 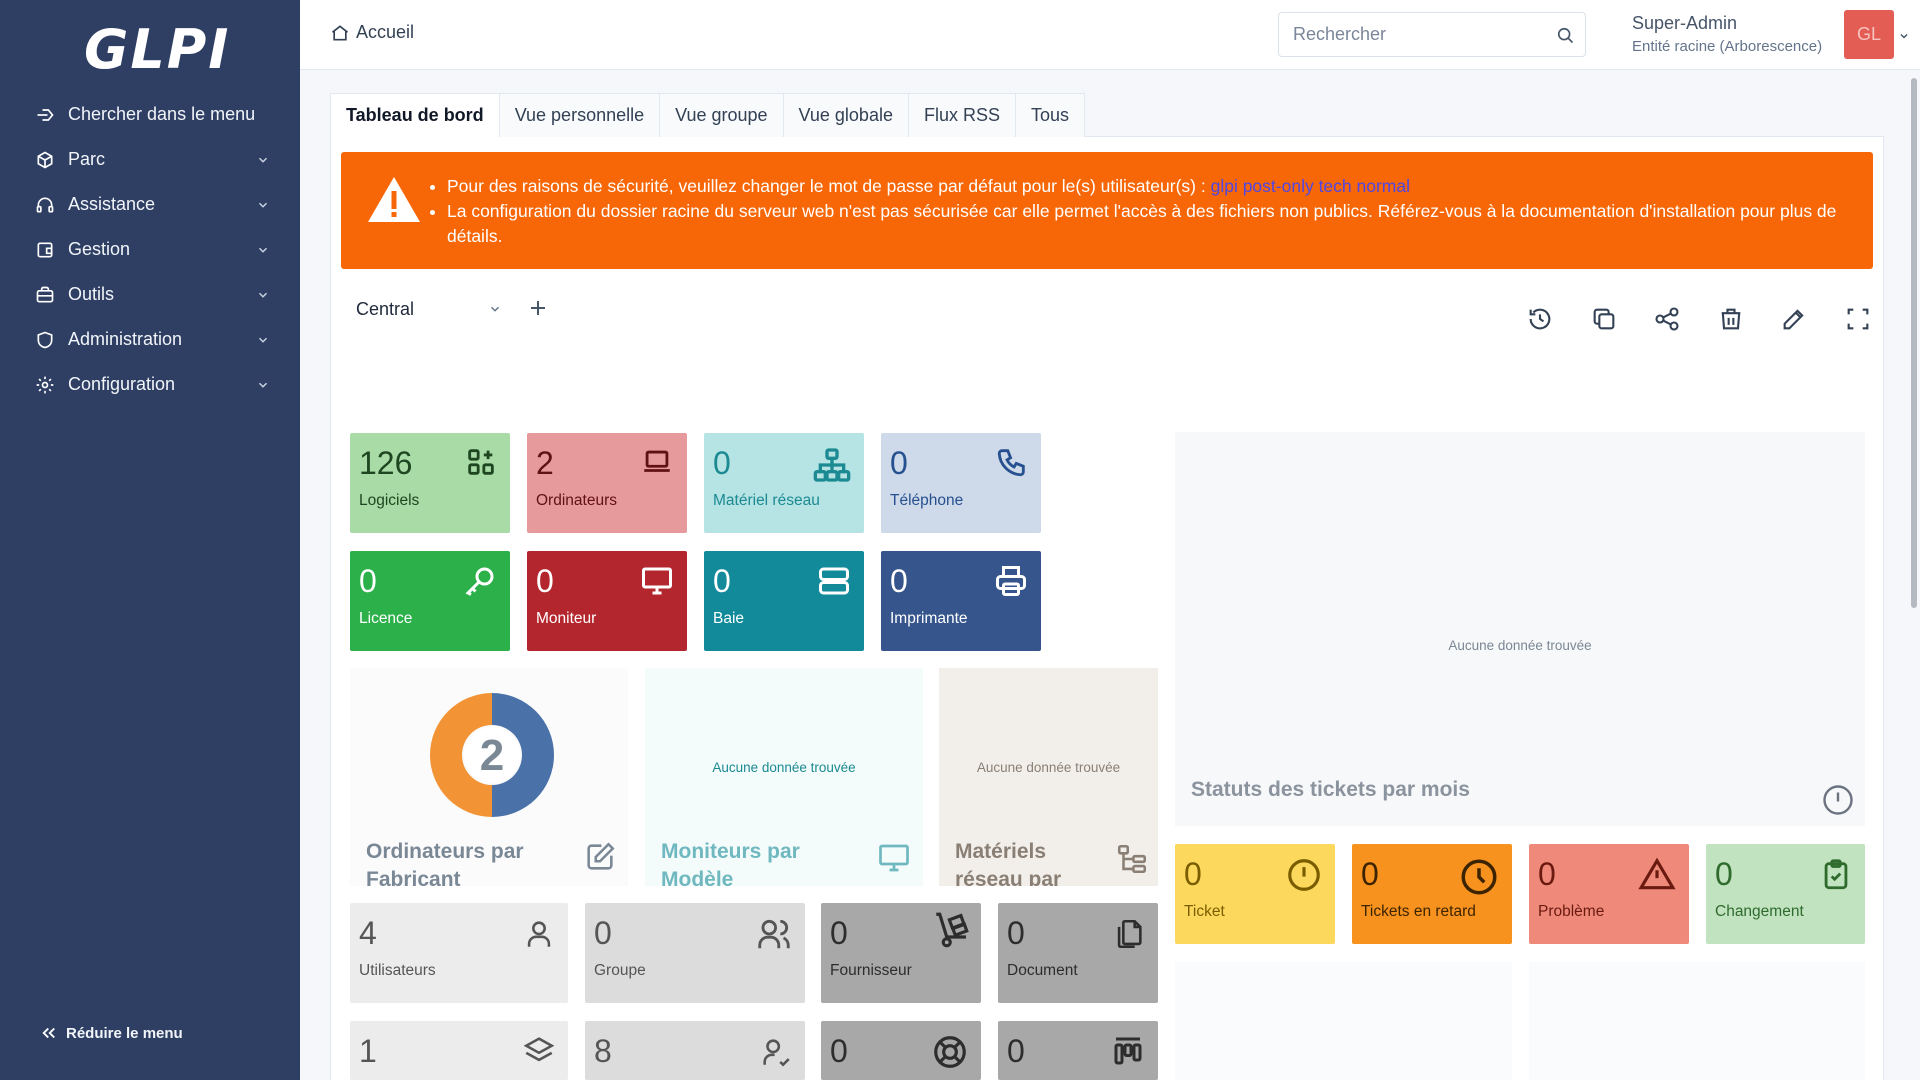 What do you see at coordinates (111, 1033) in the screenshot?
I see `collapse-menu-button: Réduire le menu` at bounding box center [111, 1033].